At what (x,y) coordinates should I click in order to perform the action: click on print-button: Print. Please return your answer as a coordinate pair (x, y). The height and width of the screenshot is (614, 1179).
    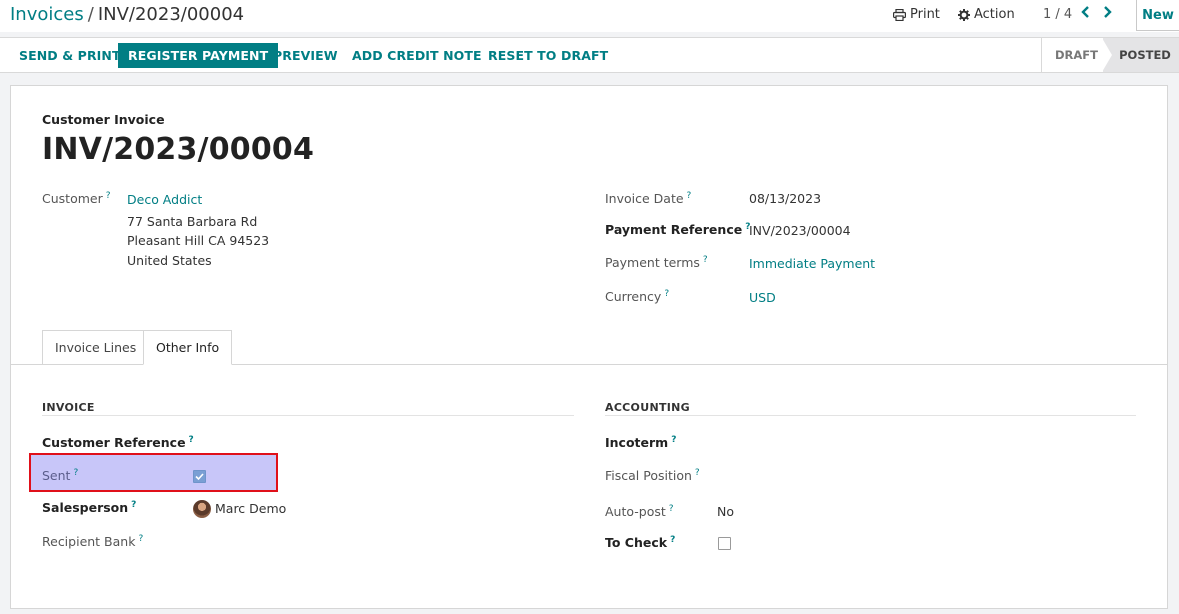
    Looking at the image, I should click on (916, 14).